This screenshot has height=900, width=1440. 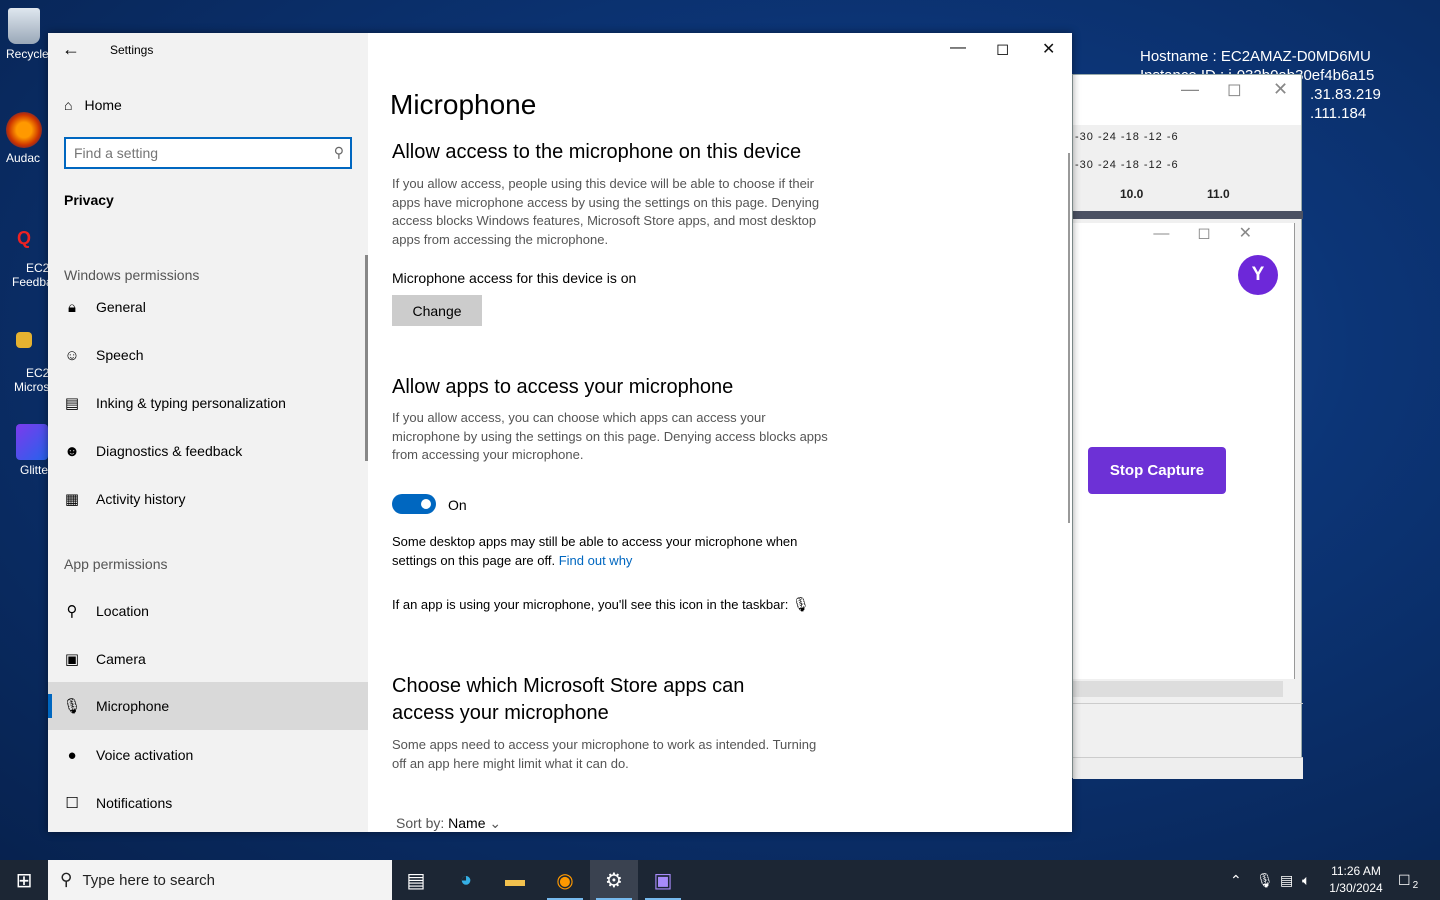 What do you see at coordinates (437, 310) in the screenshot?
I see `change-button: Change` at bounding box center [437, 310].